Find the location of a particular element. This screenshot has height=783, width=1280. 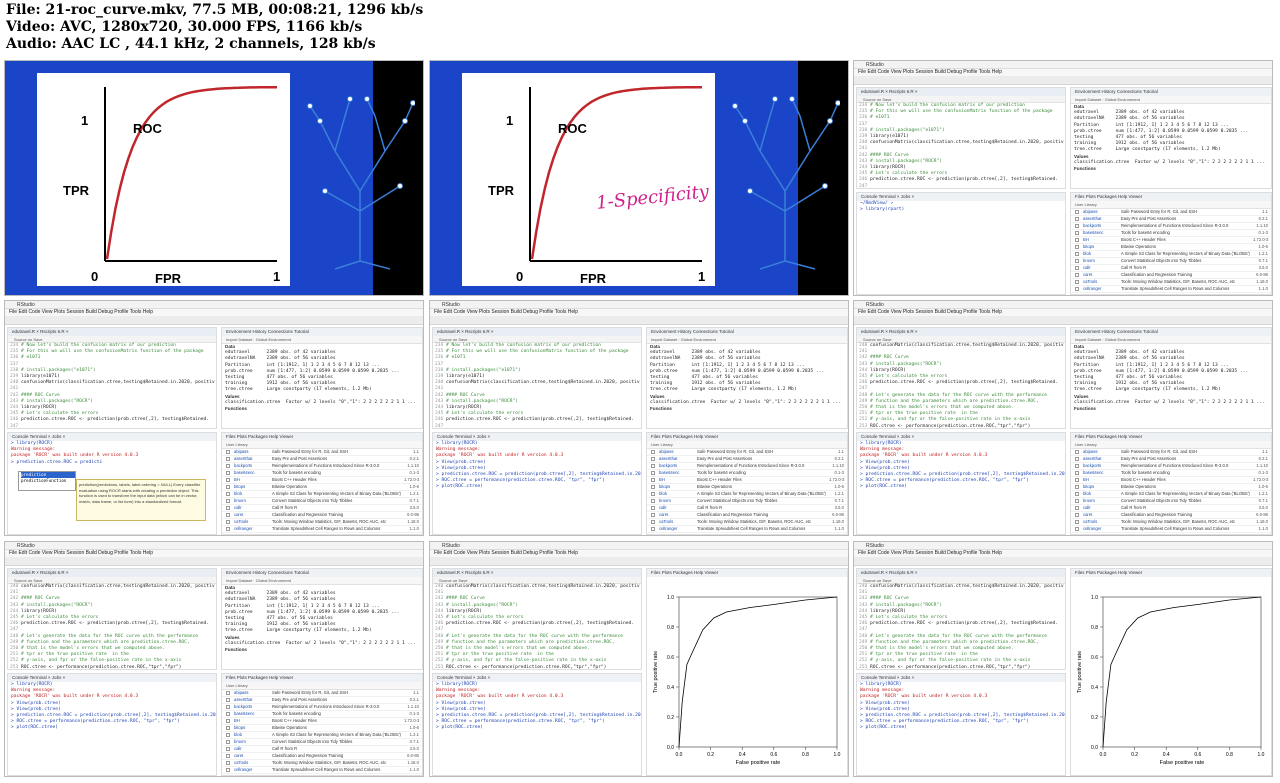

package-row: BH Boost C++ Header Files 1.72.0-3 is located at coordinates (322, 480).